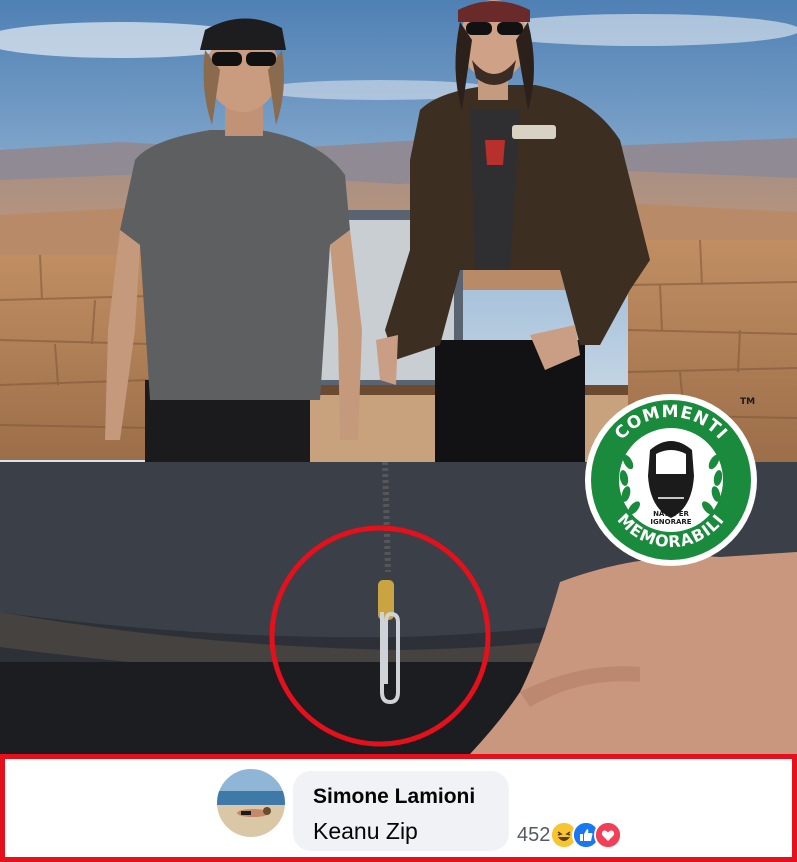  I want to click on love-icon, so click(608, 835).